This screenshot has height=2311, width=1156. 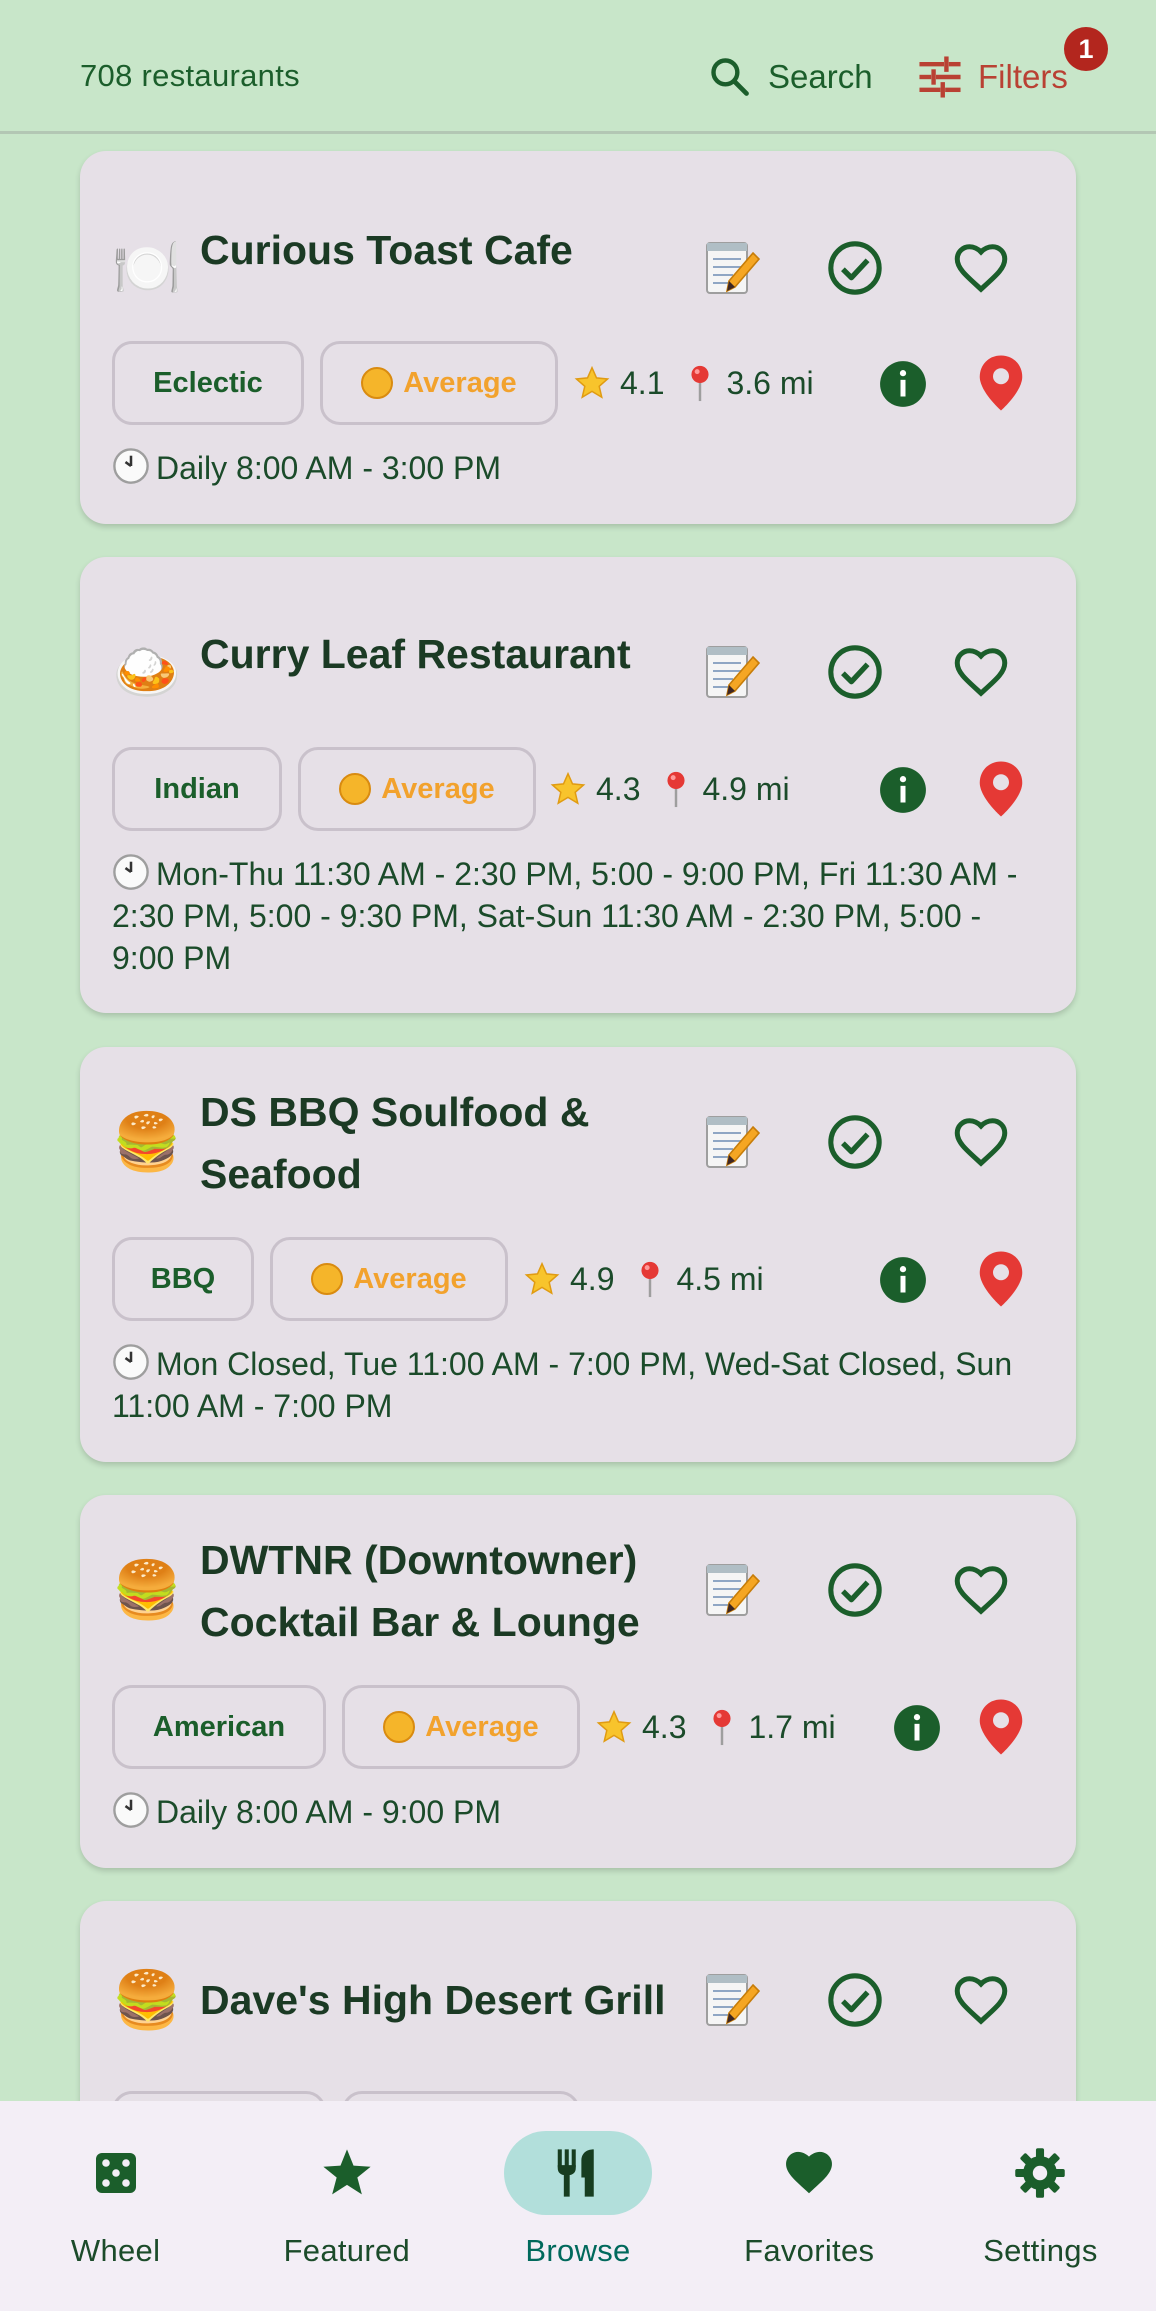 I want to click on nav-label: Wheel, so click(x=115, y=2250).